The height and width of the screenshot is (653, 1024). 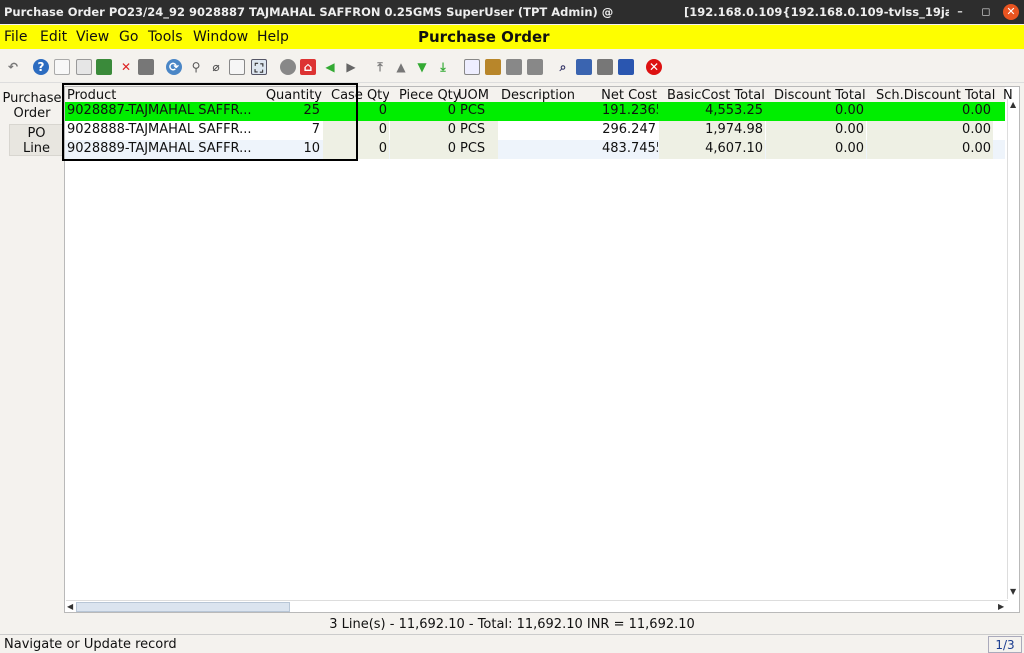 I want to click on horizontal-scrollbar: ◀ ▶, so click(x=537, y=606).